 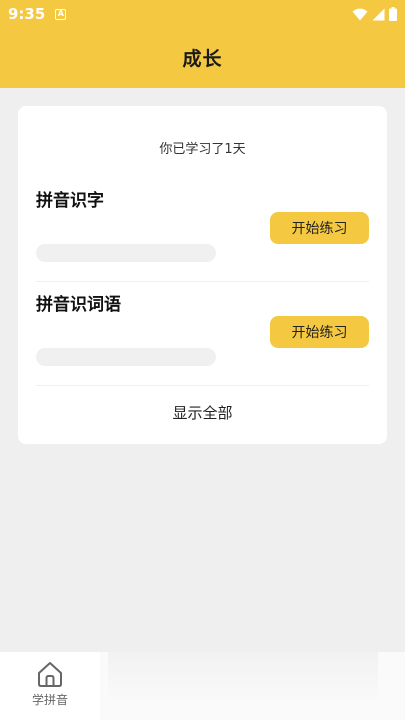 I want to click on status-right, so click(x=374, y=14).